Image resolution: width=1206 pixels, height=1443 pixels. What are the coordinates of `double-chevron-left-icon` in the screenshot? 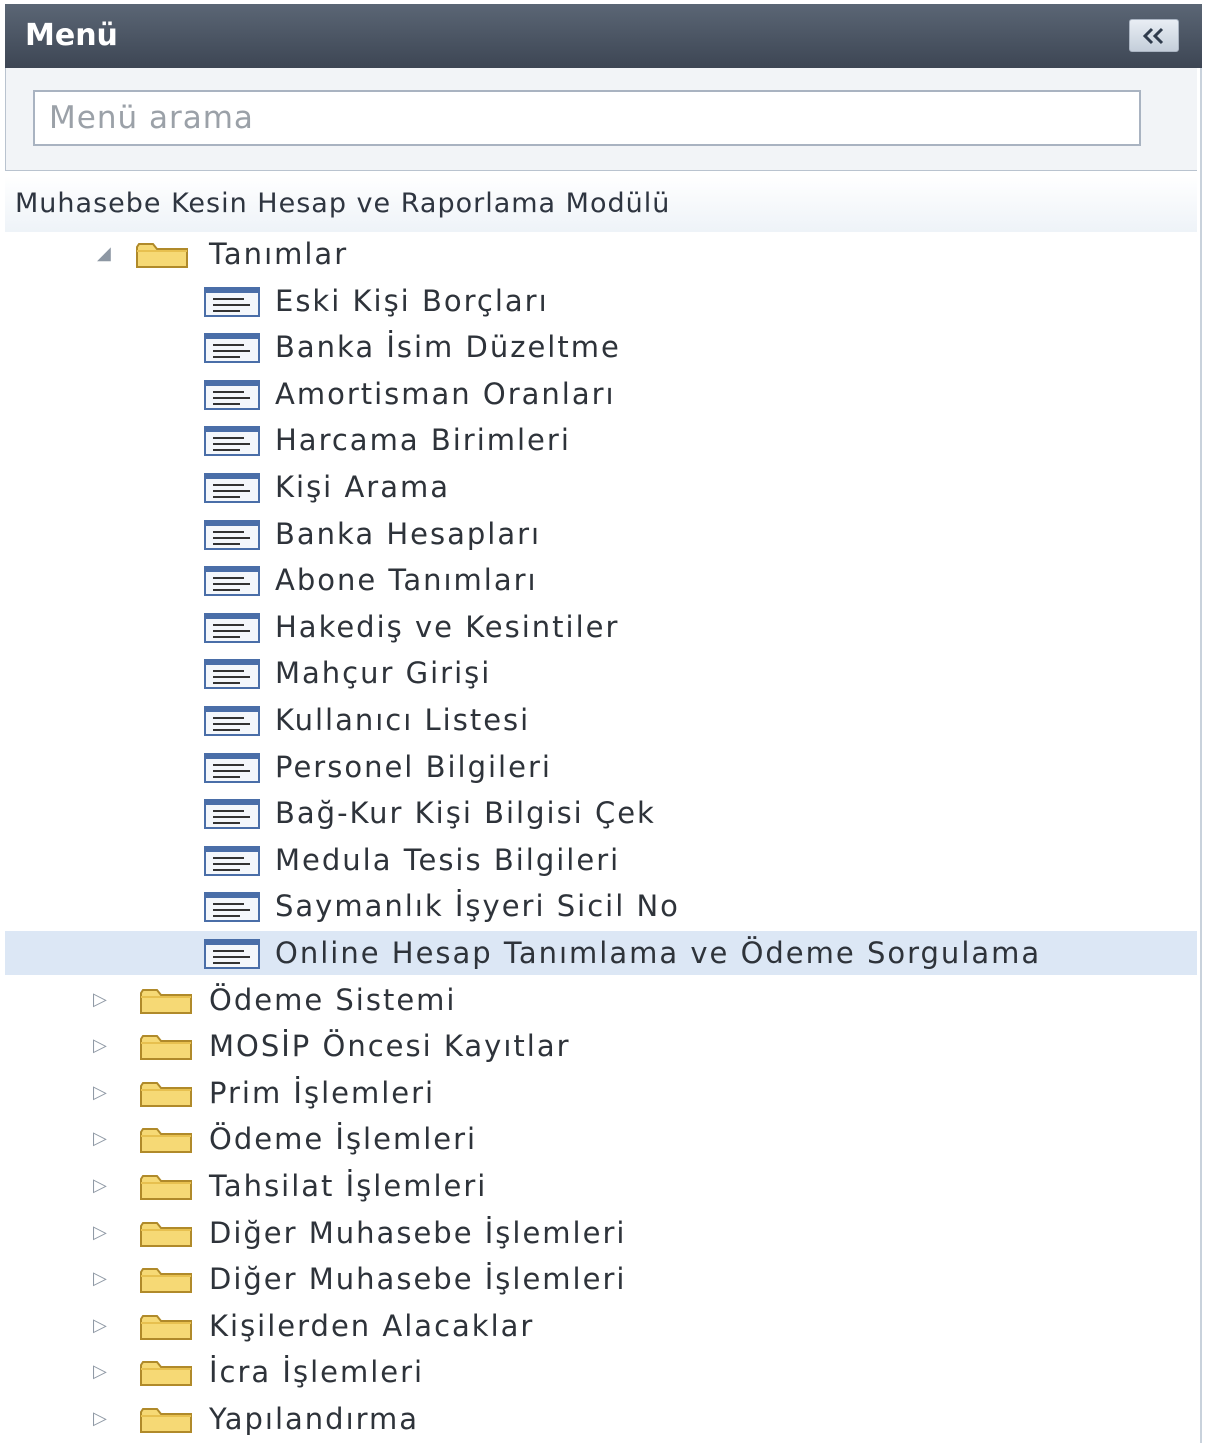 It's located at (1153, 35).